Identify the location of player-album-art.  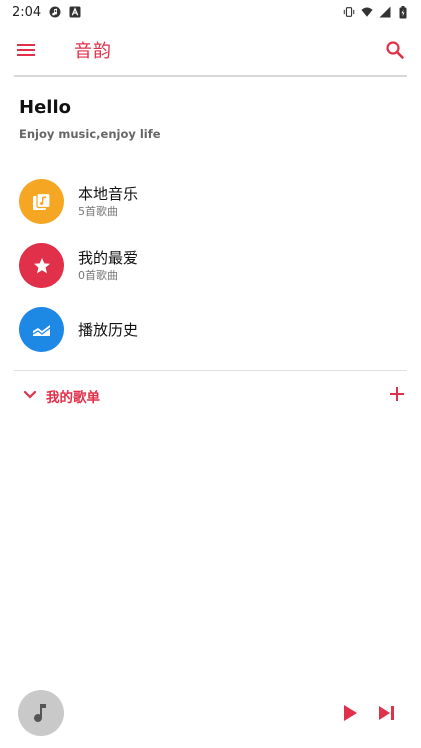
(41, 713).